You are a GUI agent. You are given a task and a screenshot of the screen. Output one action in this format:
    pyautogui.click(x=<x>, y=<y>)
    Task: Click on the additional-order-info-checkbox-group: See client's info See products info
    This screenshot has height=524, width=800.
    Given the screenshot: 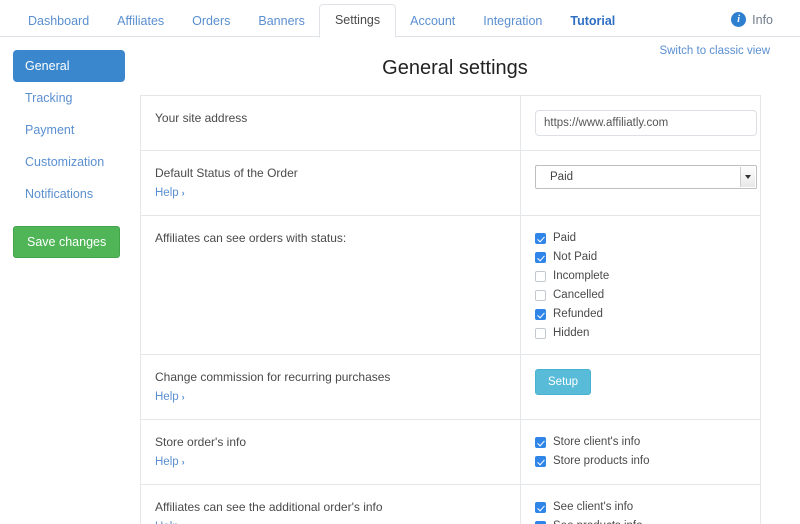 What is the action you would take?
    pyautogui.click(x=640, y=511)
    